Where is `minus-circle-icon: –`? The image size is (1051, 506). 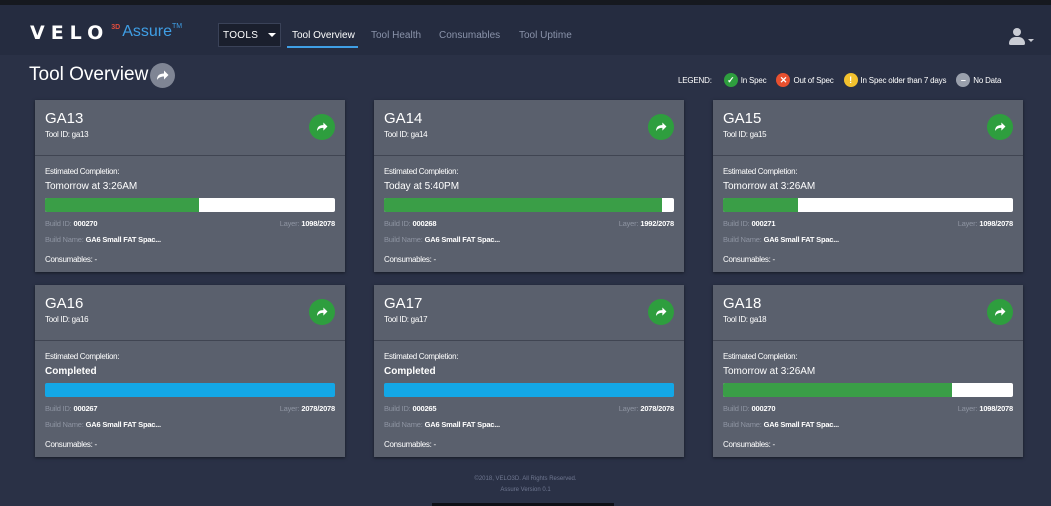
minus-circle-icon: – is located at coordinates (963, 80).